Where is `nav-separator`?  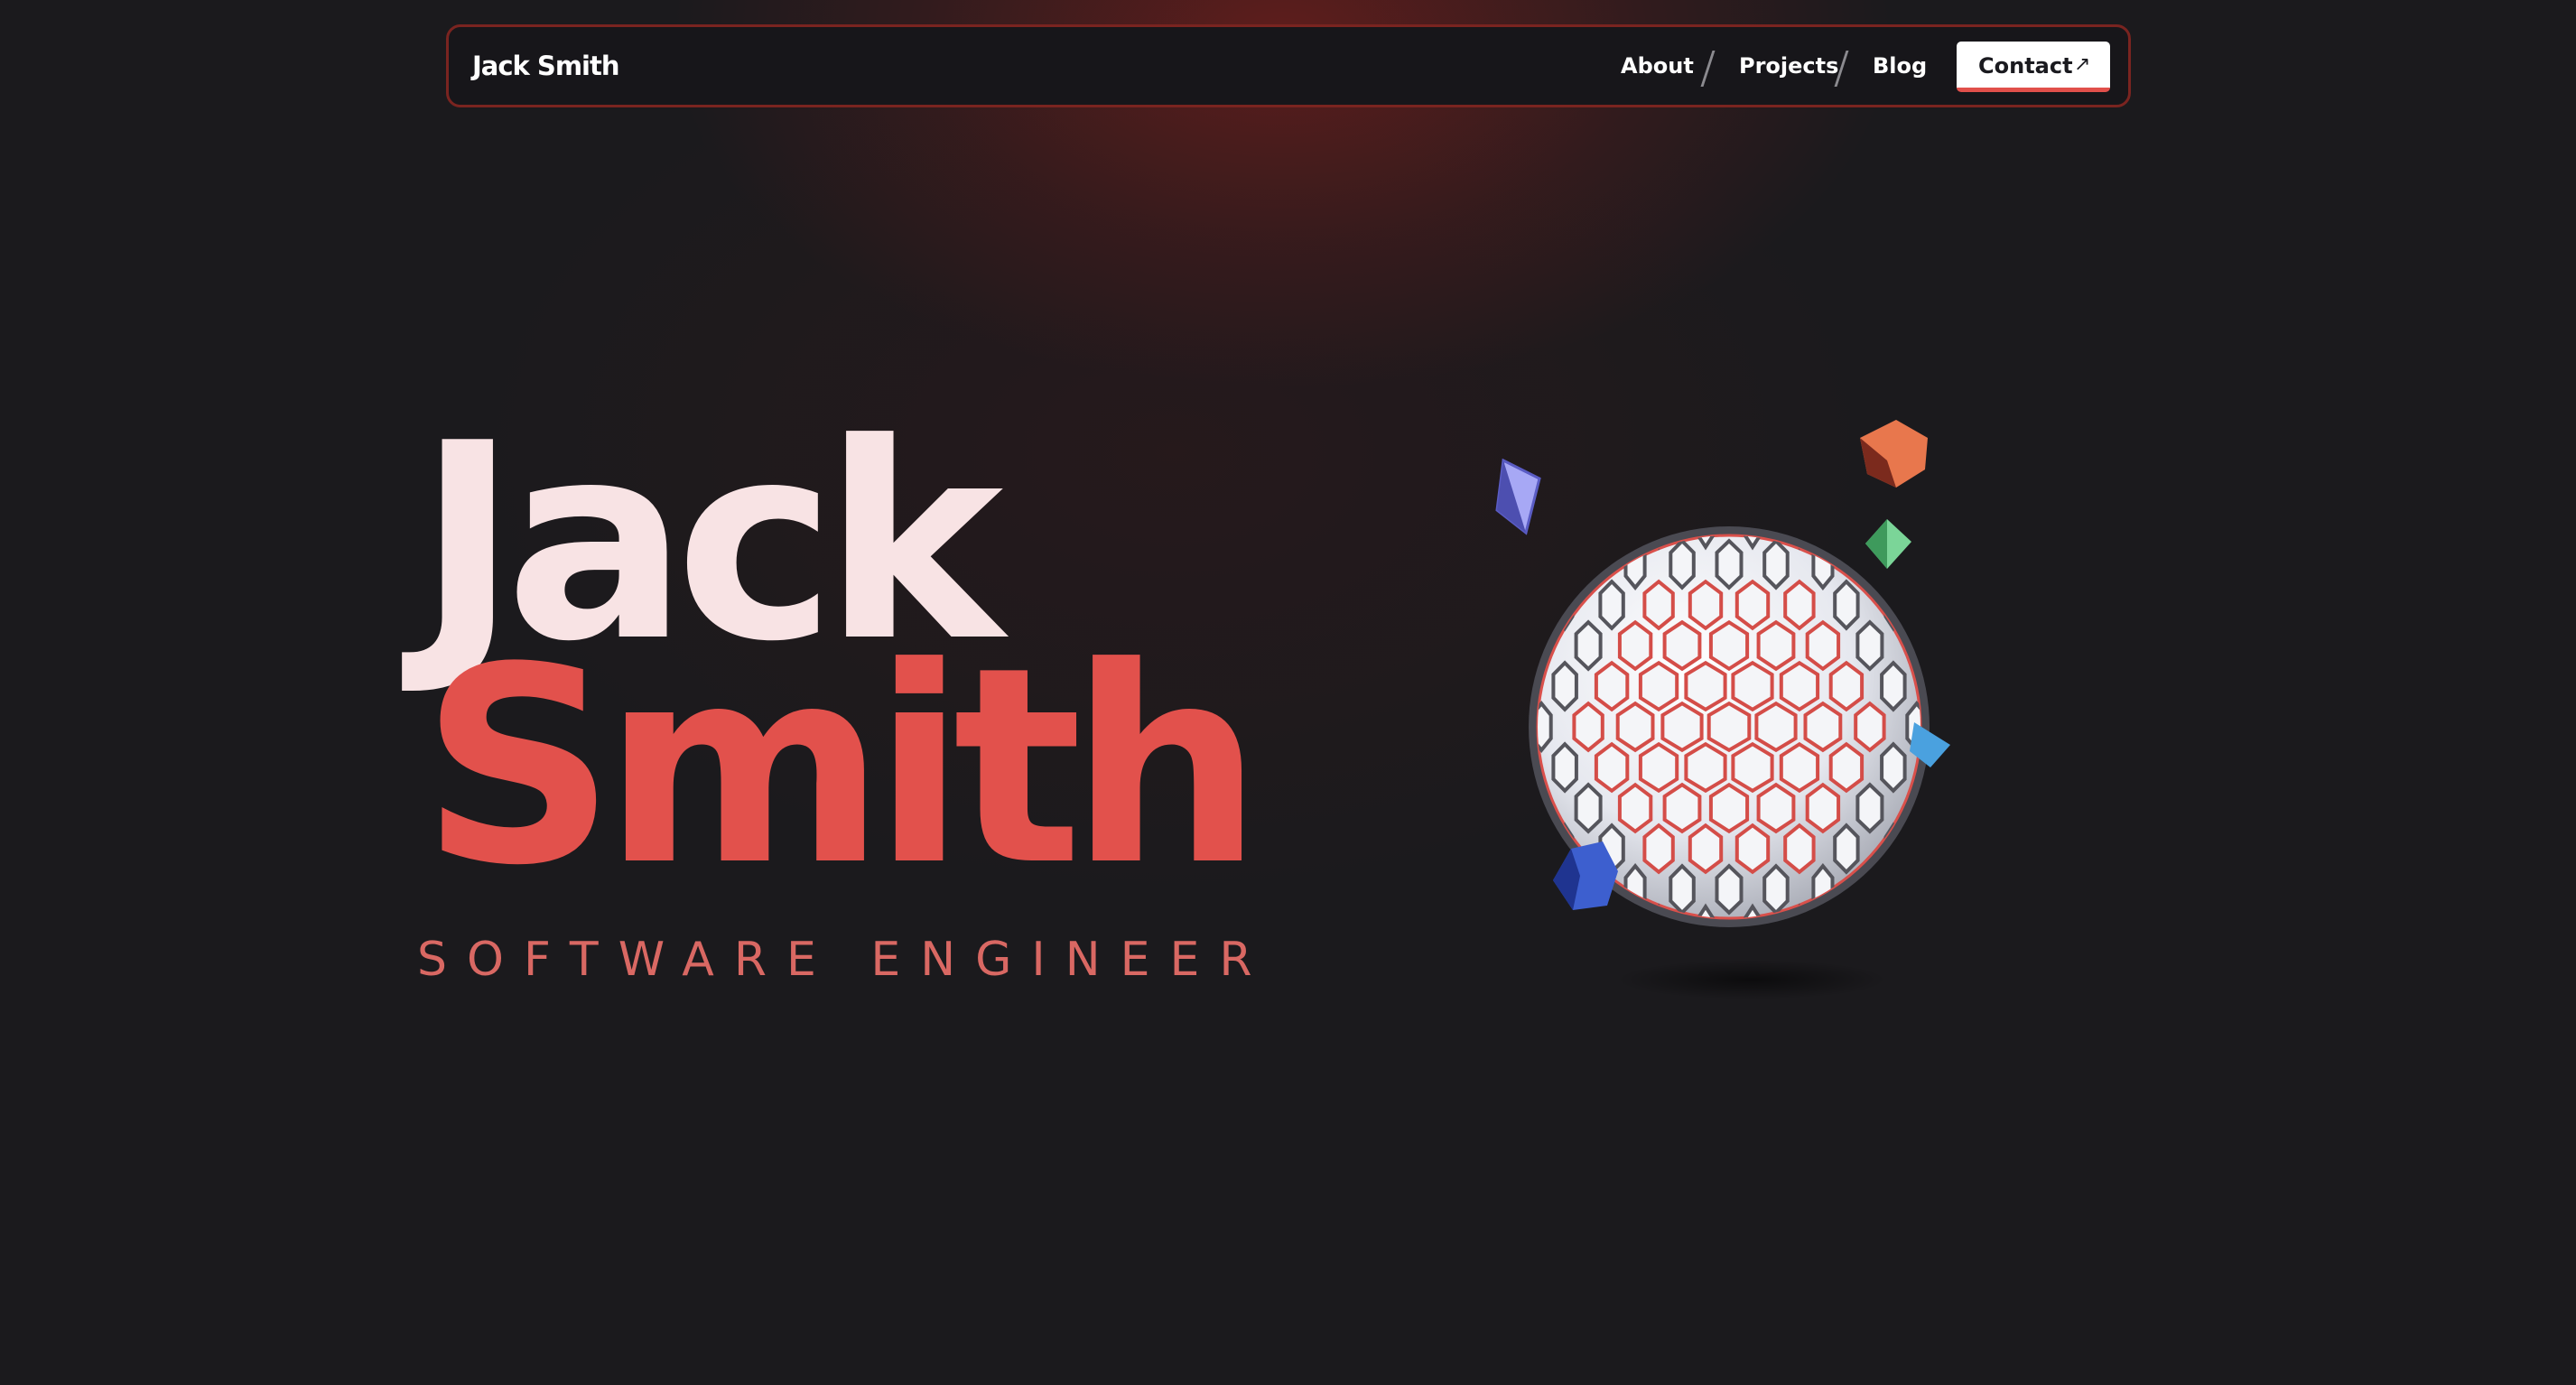 nav-separator is located at coordinates (1708, 69).